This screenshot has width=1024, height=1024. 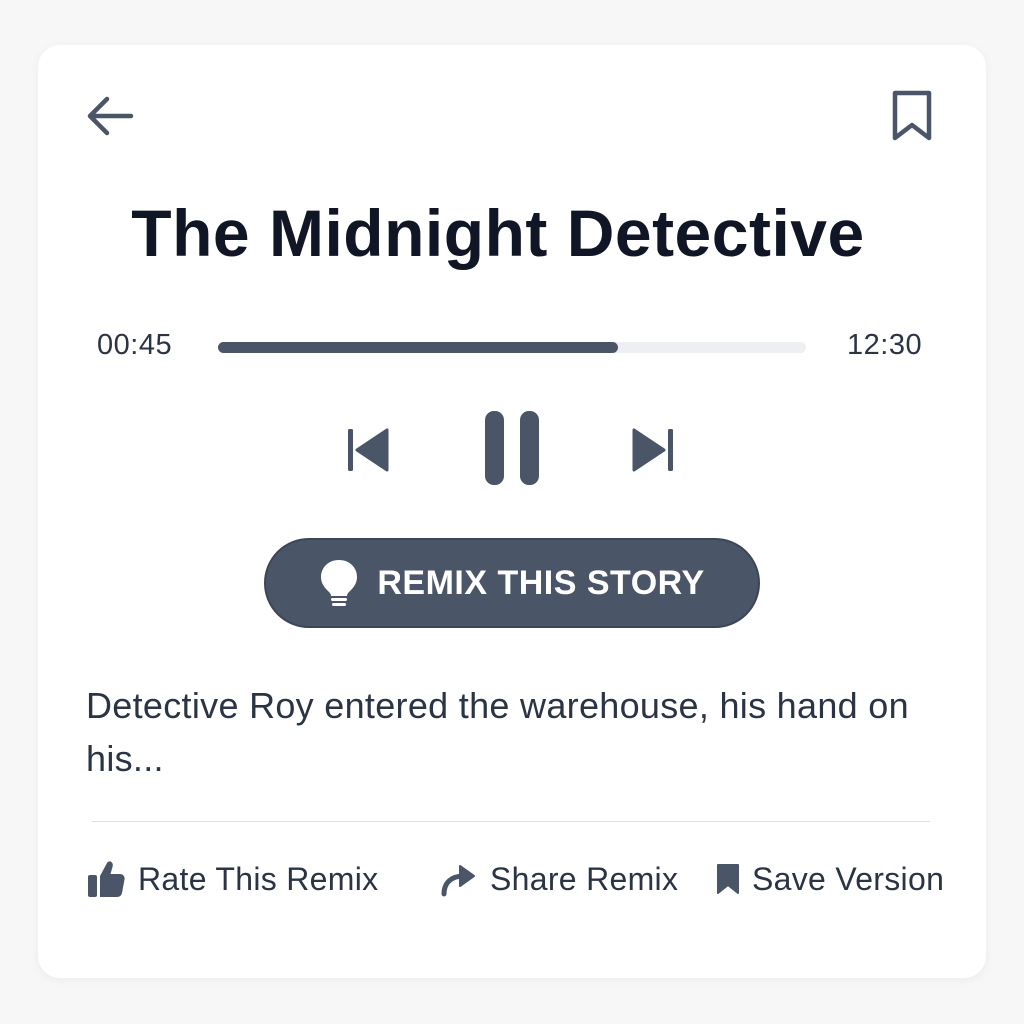 What do you see at coordinates (339, 583) in the screenshot?
I see `lightbulb-icon` at bounding box center [339, 583].